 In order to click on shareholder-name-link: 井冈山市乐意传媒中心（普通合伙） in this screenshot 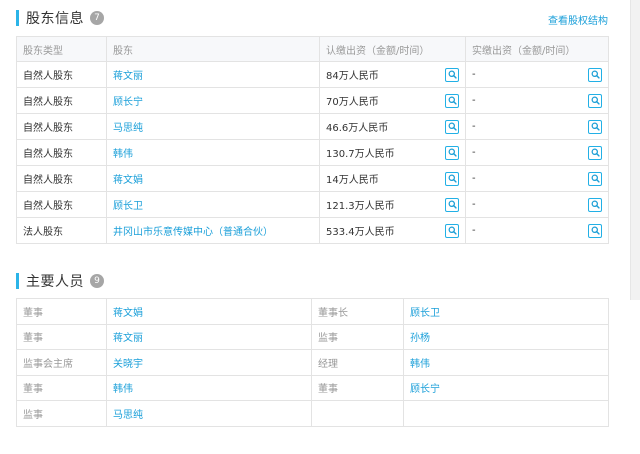, I will do `click(193, 232)`.